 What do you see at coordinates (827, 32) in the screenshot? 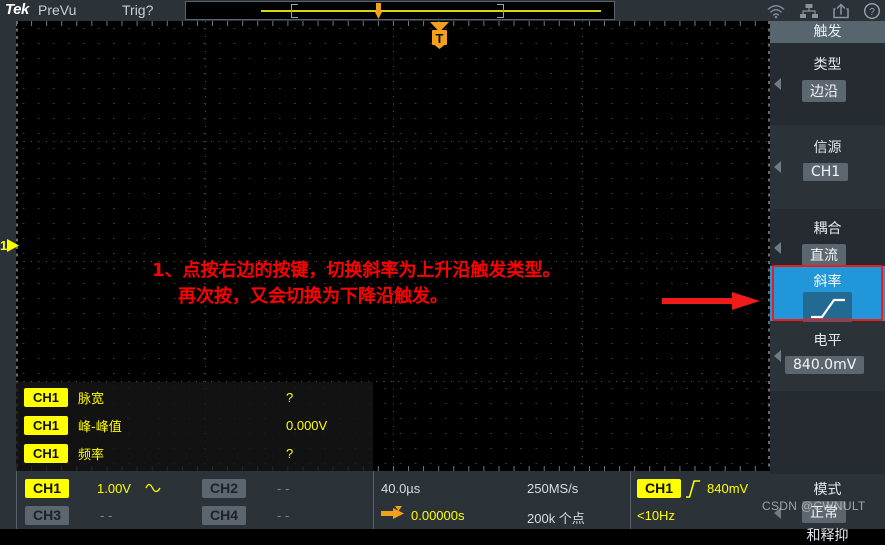
I see `sidebar-title: 触发` at bounding box center [827, 32].